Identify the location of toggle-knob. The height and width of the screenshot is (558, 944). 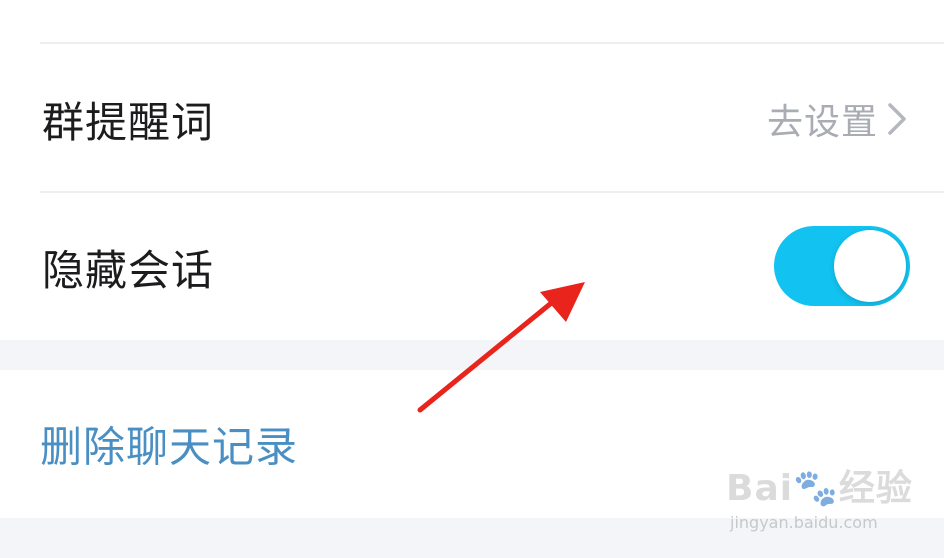
(870, 266).